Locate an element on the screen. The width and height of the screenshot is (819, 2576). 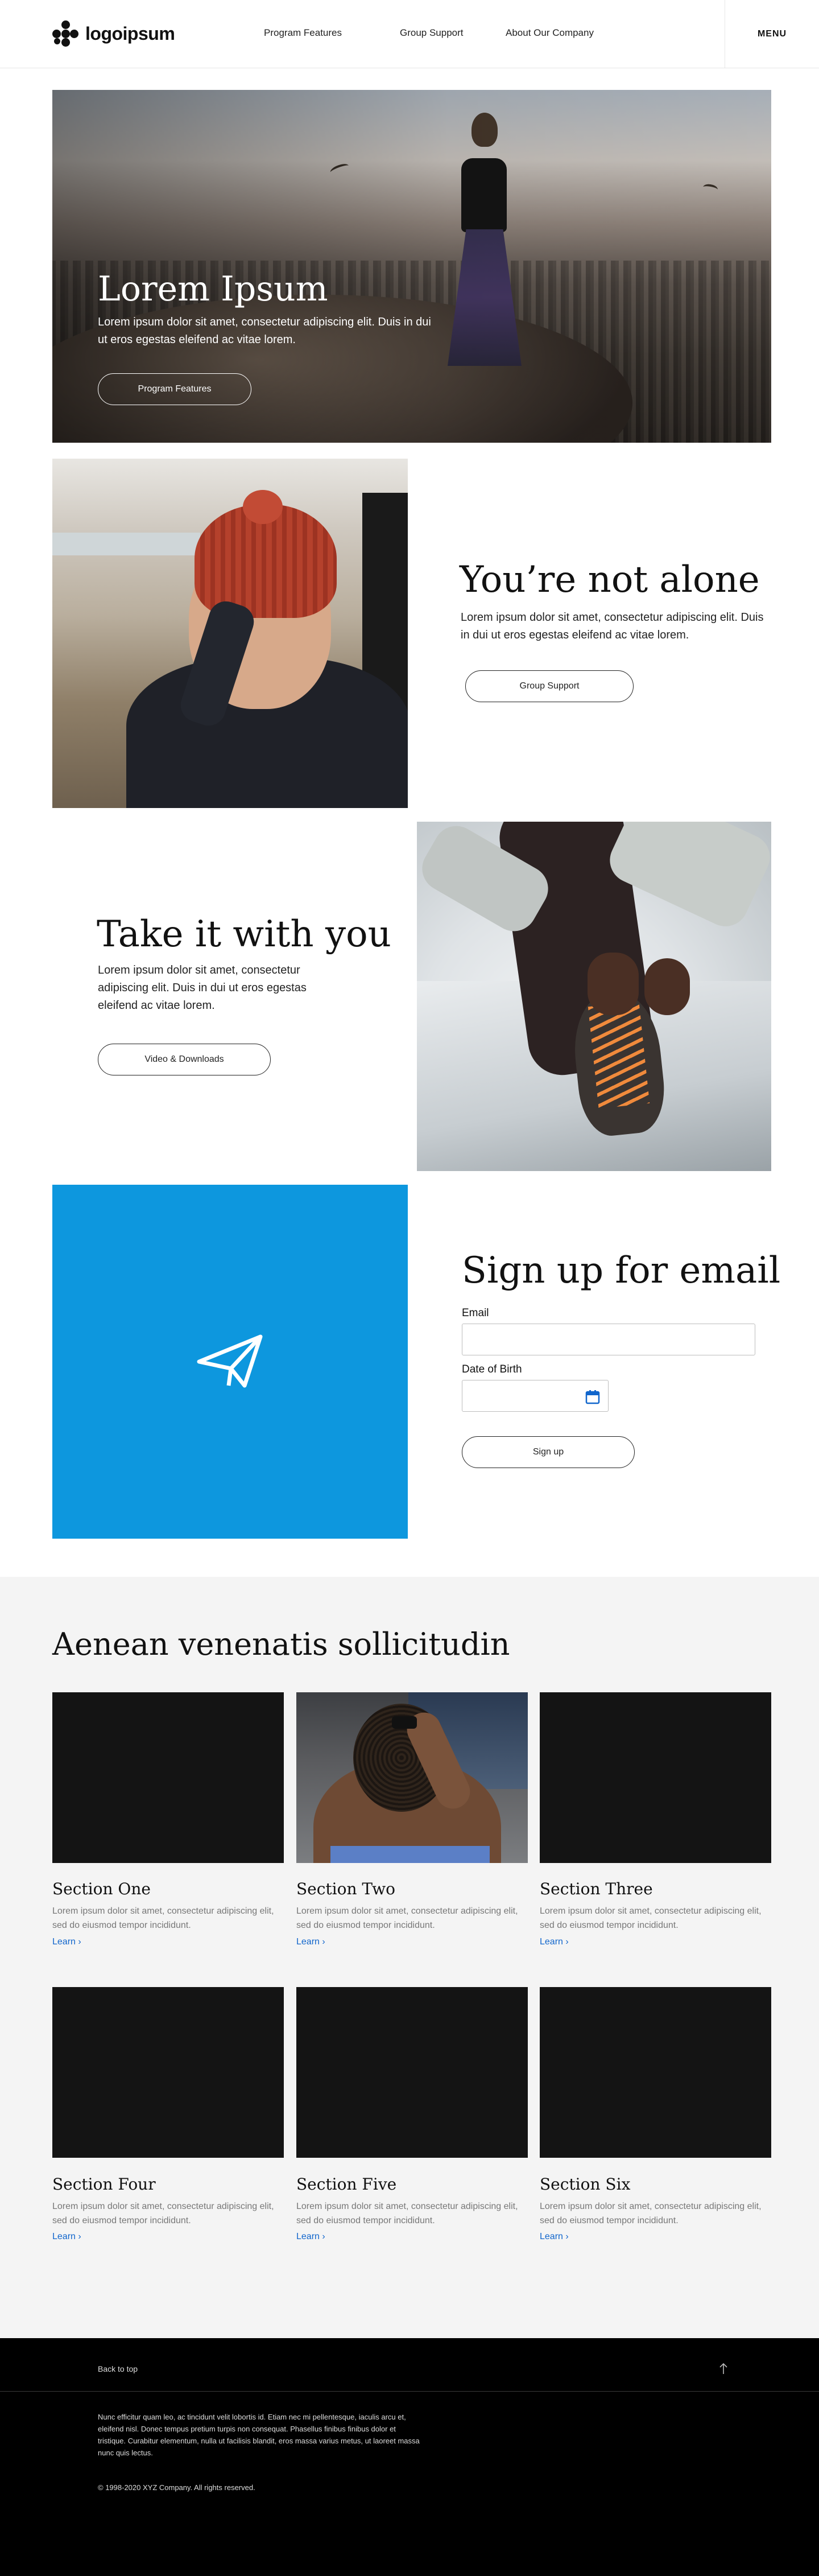
arrow-up-icon is located at coordinates (723, 2368).